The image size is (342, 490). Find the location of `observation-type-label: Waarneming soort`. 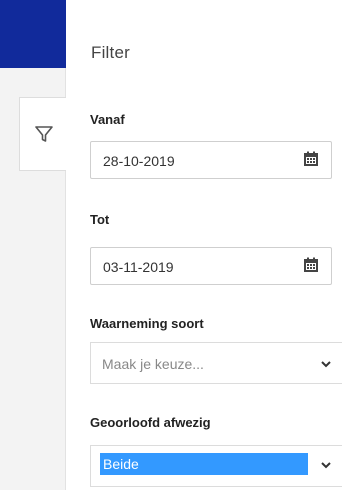

observation-type-label: Waarneming soort is located at coordinates (147, 323).